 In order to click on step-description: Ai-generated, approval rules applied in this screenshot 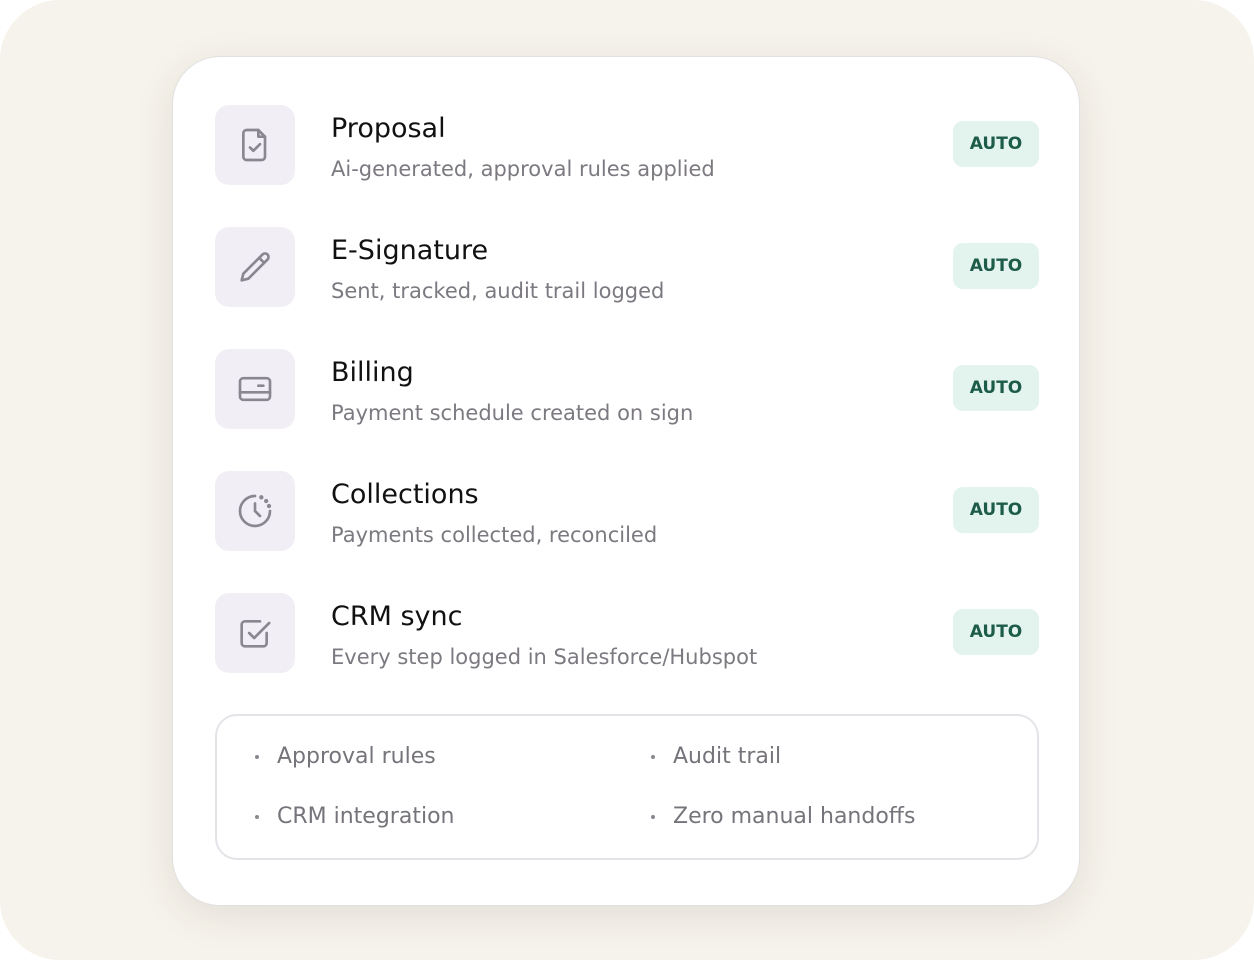, I will do `click(523, 169)`.